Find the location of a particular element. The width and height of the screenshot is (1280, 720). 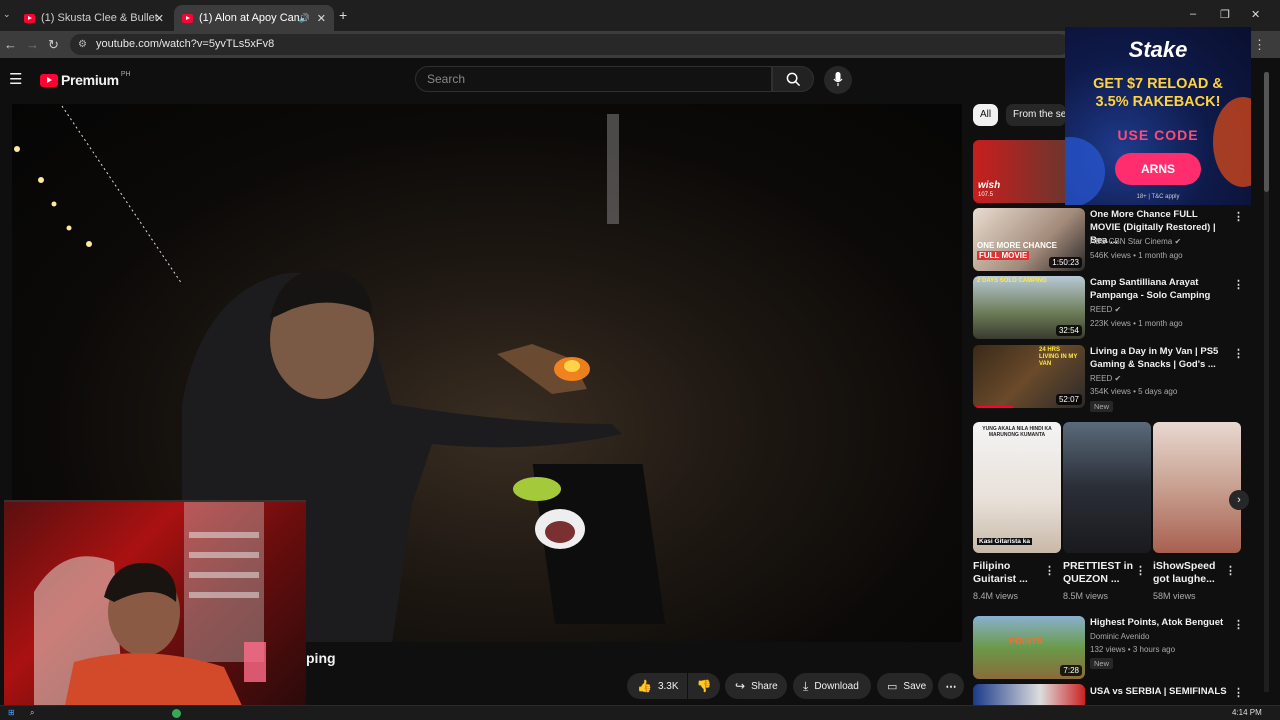

like-button: 👍 3.3K is located at coordinates (657, 686).